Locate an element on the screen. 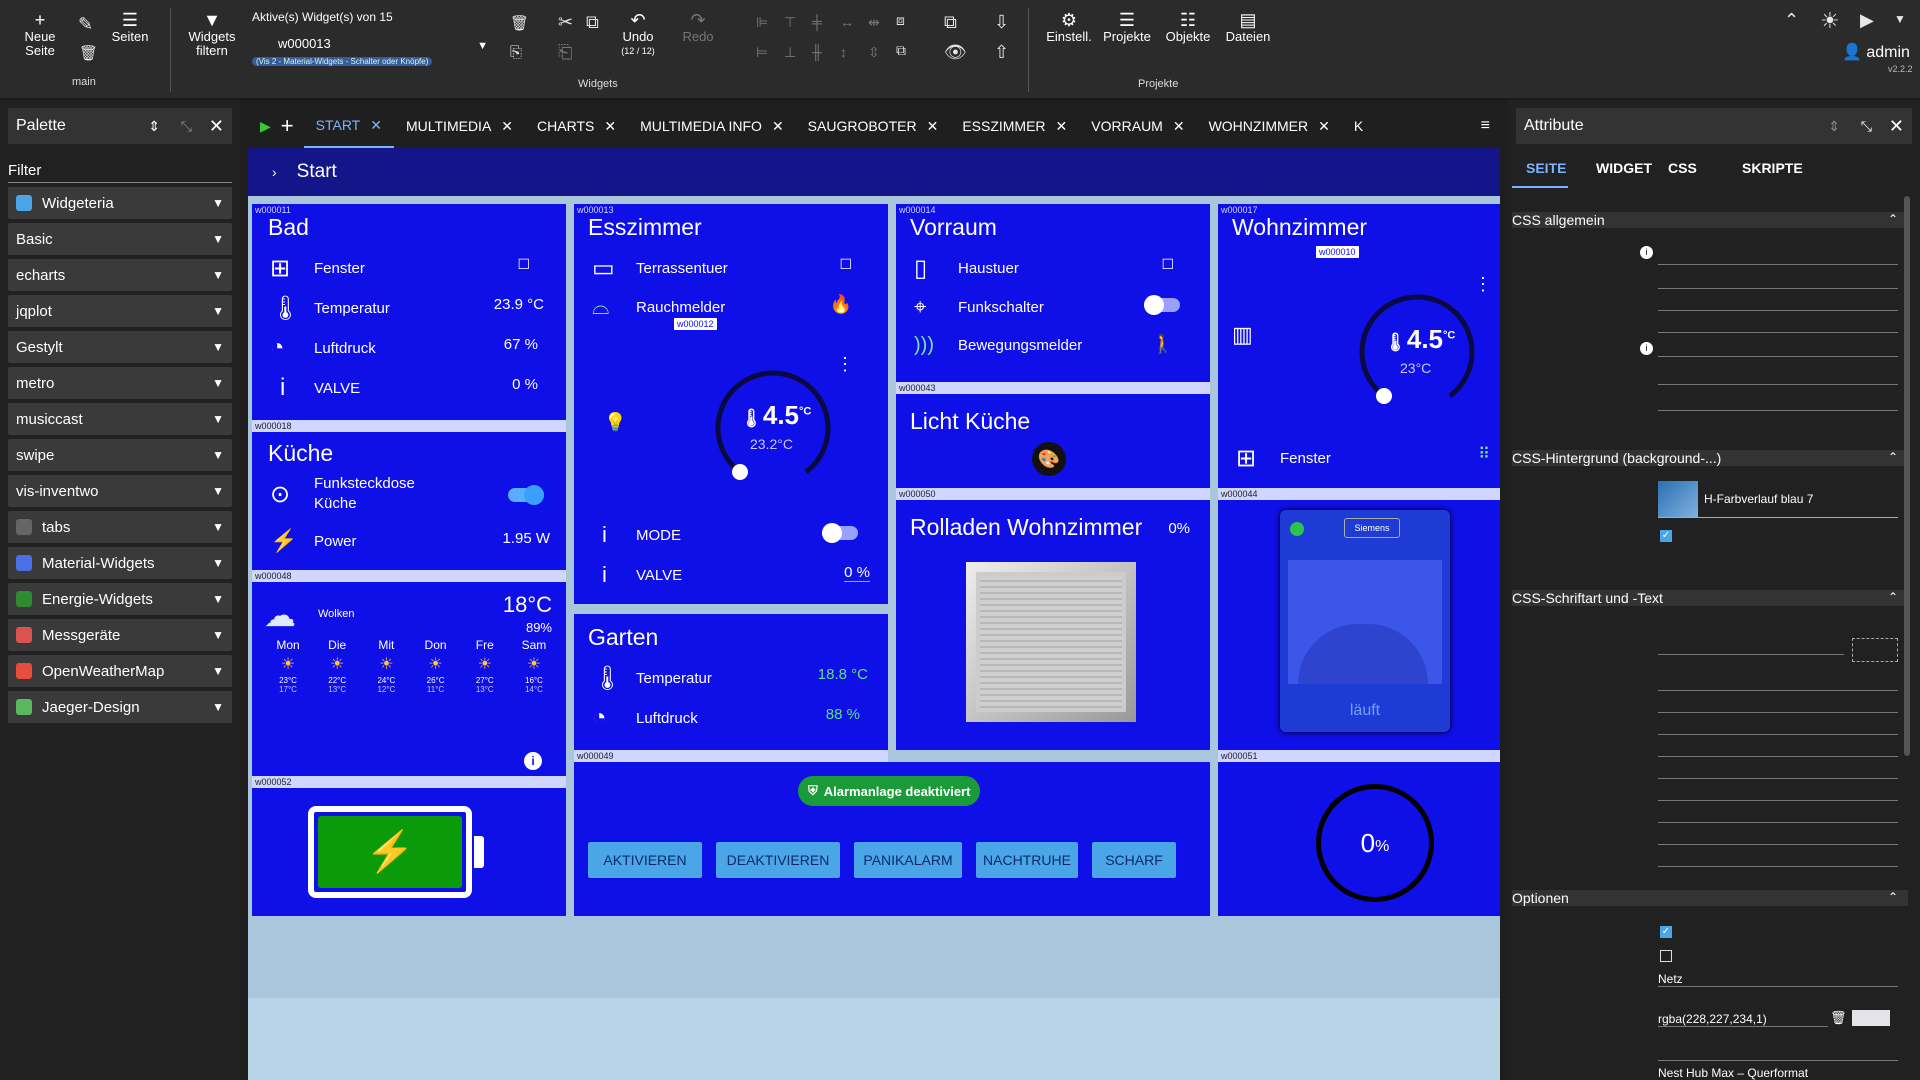  distribute-icon: ⇹ is located at coordinates (874, 22).